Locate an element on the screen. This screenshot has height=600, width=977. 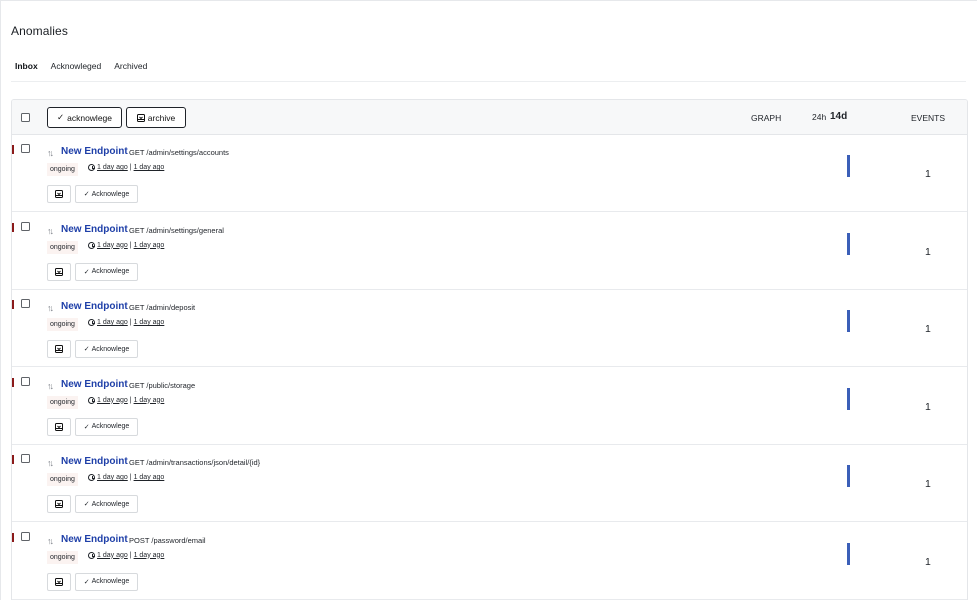
acknowledge-all-button: ✓ acknowlege is located at coordinates (84, 117).